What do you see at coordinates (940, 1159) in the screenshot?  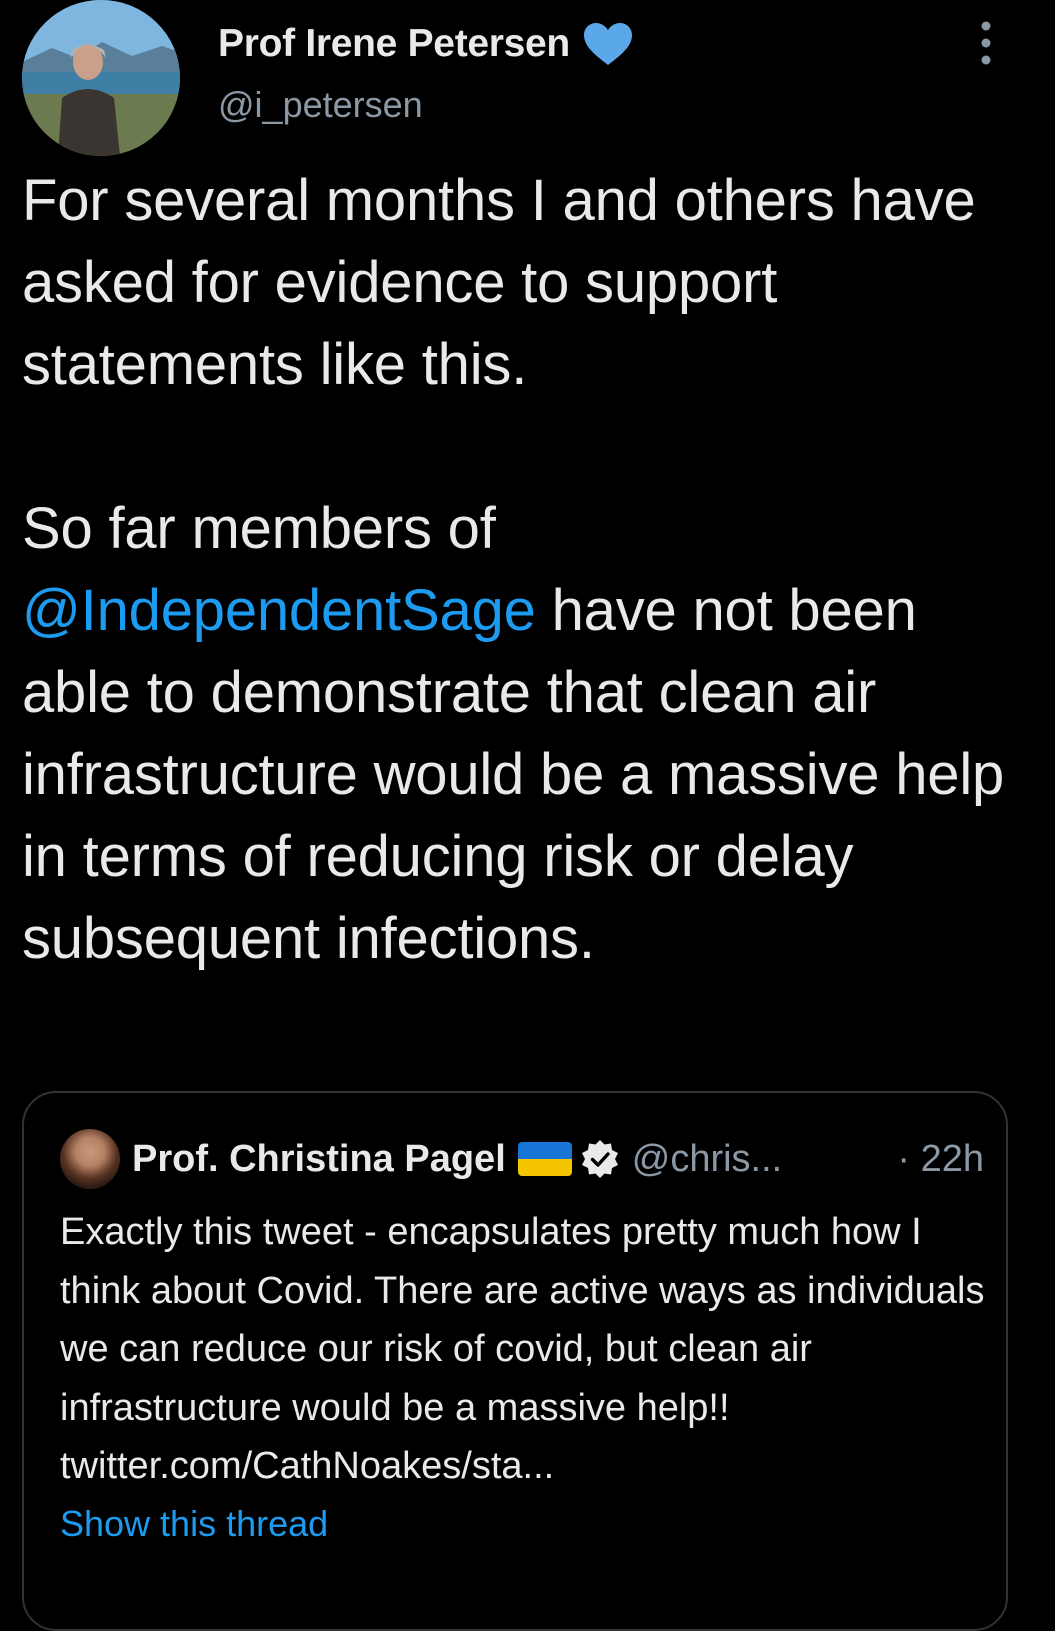 I see `quoted-tweet-time: · 22h` at bounding box center [940, 1159].